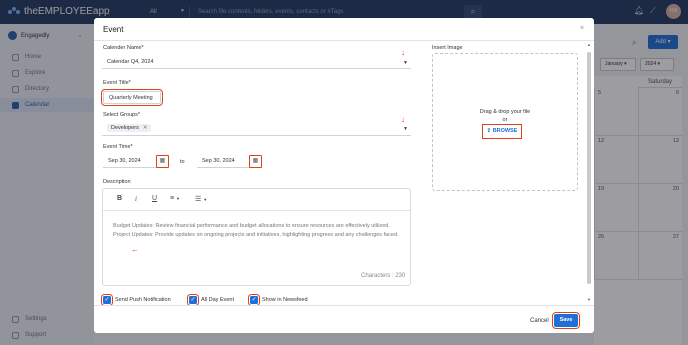 The width and height of the screenshot is (688, 345). I want to click on character-count: Characters : 230, so click(383, 276).